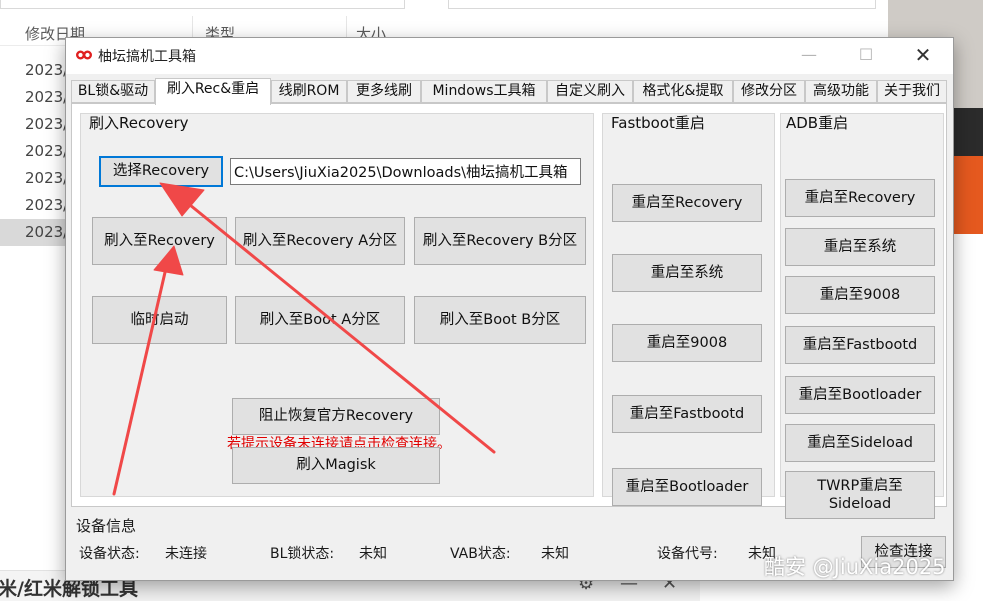 The height and width of the screenshot is (601, 983). I want to click on close-button: ✕, so click(923, 55).